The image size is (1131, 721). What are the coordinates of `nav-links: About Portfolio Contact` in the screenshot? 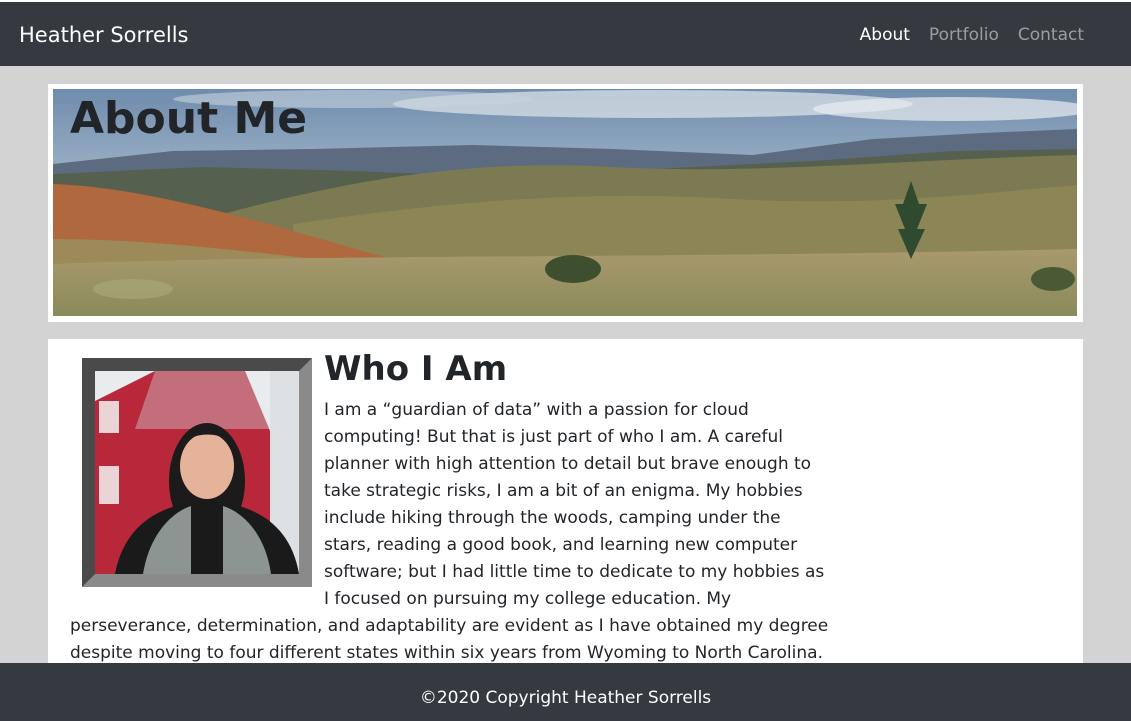 It's located at (962, 35).